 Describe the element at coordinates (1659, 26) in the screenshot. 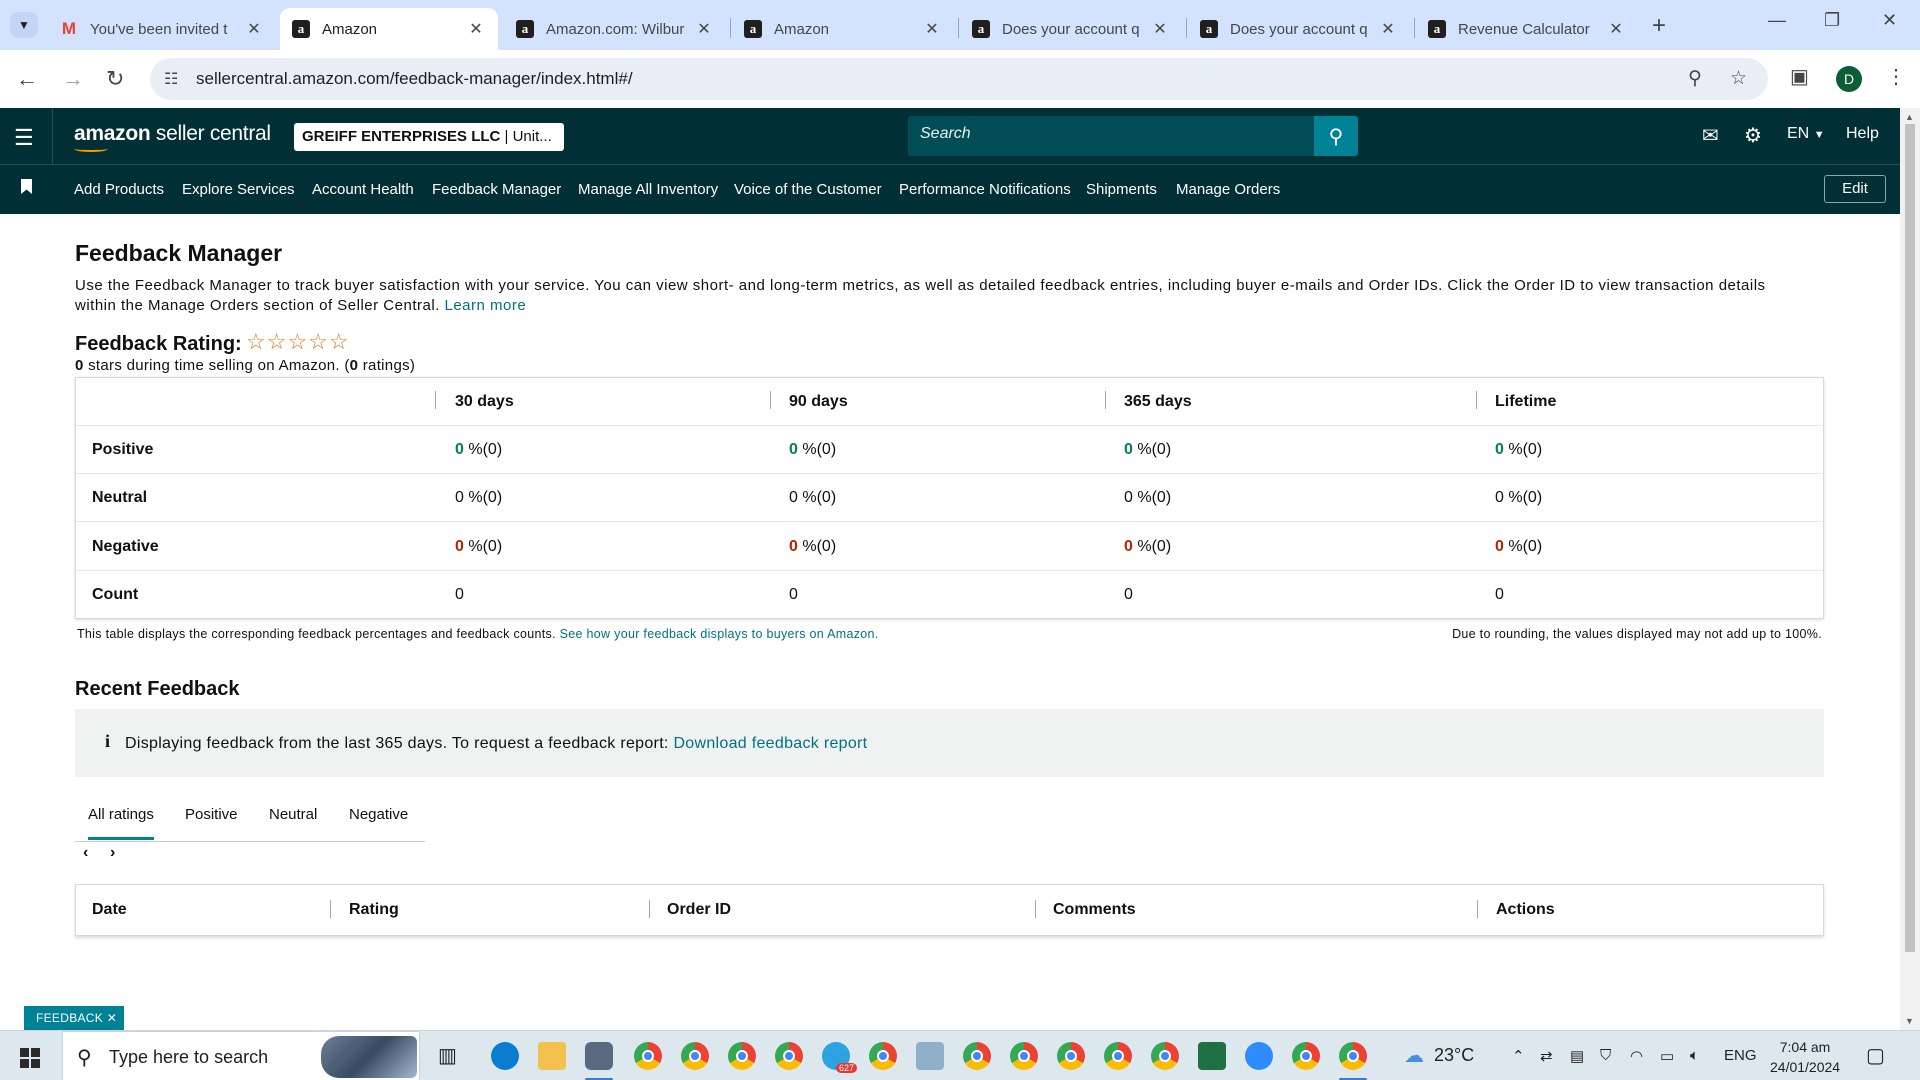

I see `new-tab-icon: +` at that location.